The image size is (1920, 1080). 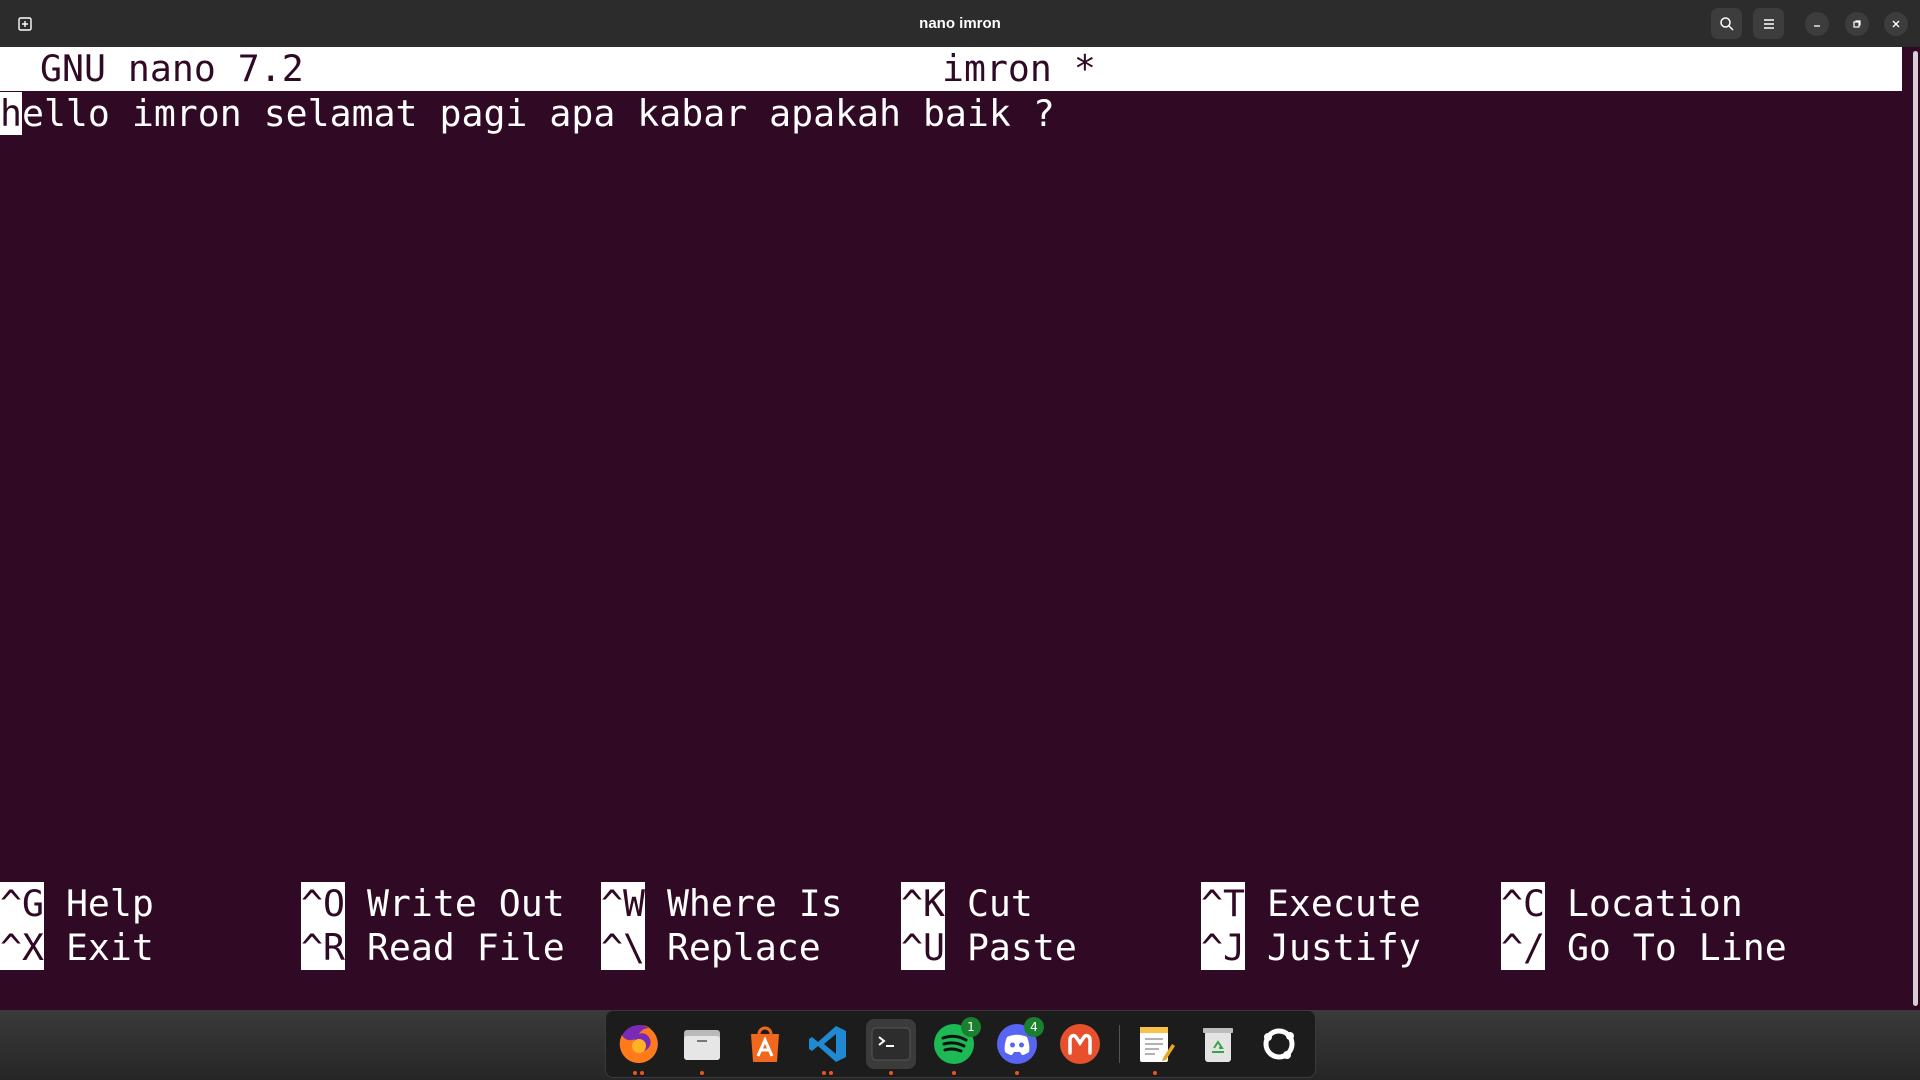 What do you see at coordinates (743, 947) in the screenshot?
I see `shortcut-label: Replace` at bounding box center [743, 947].